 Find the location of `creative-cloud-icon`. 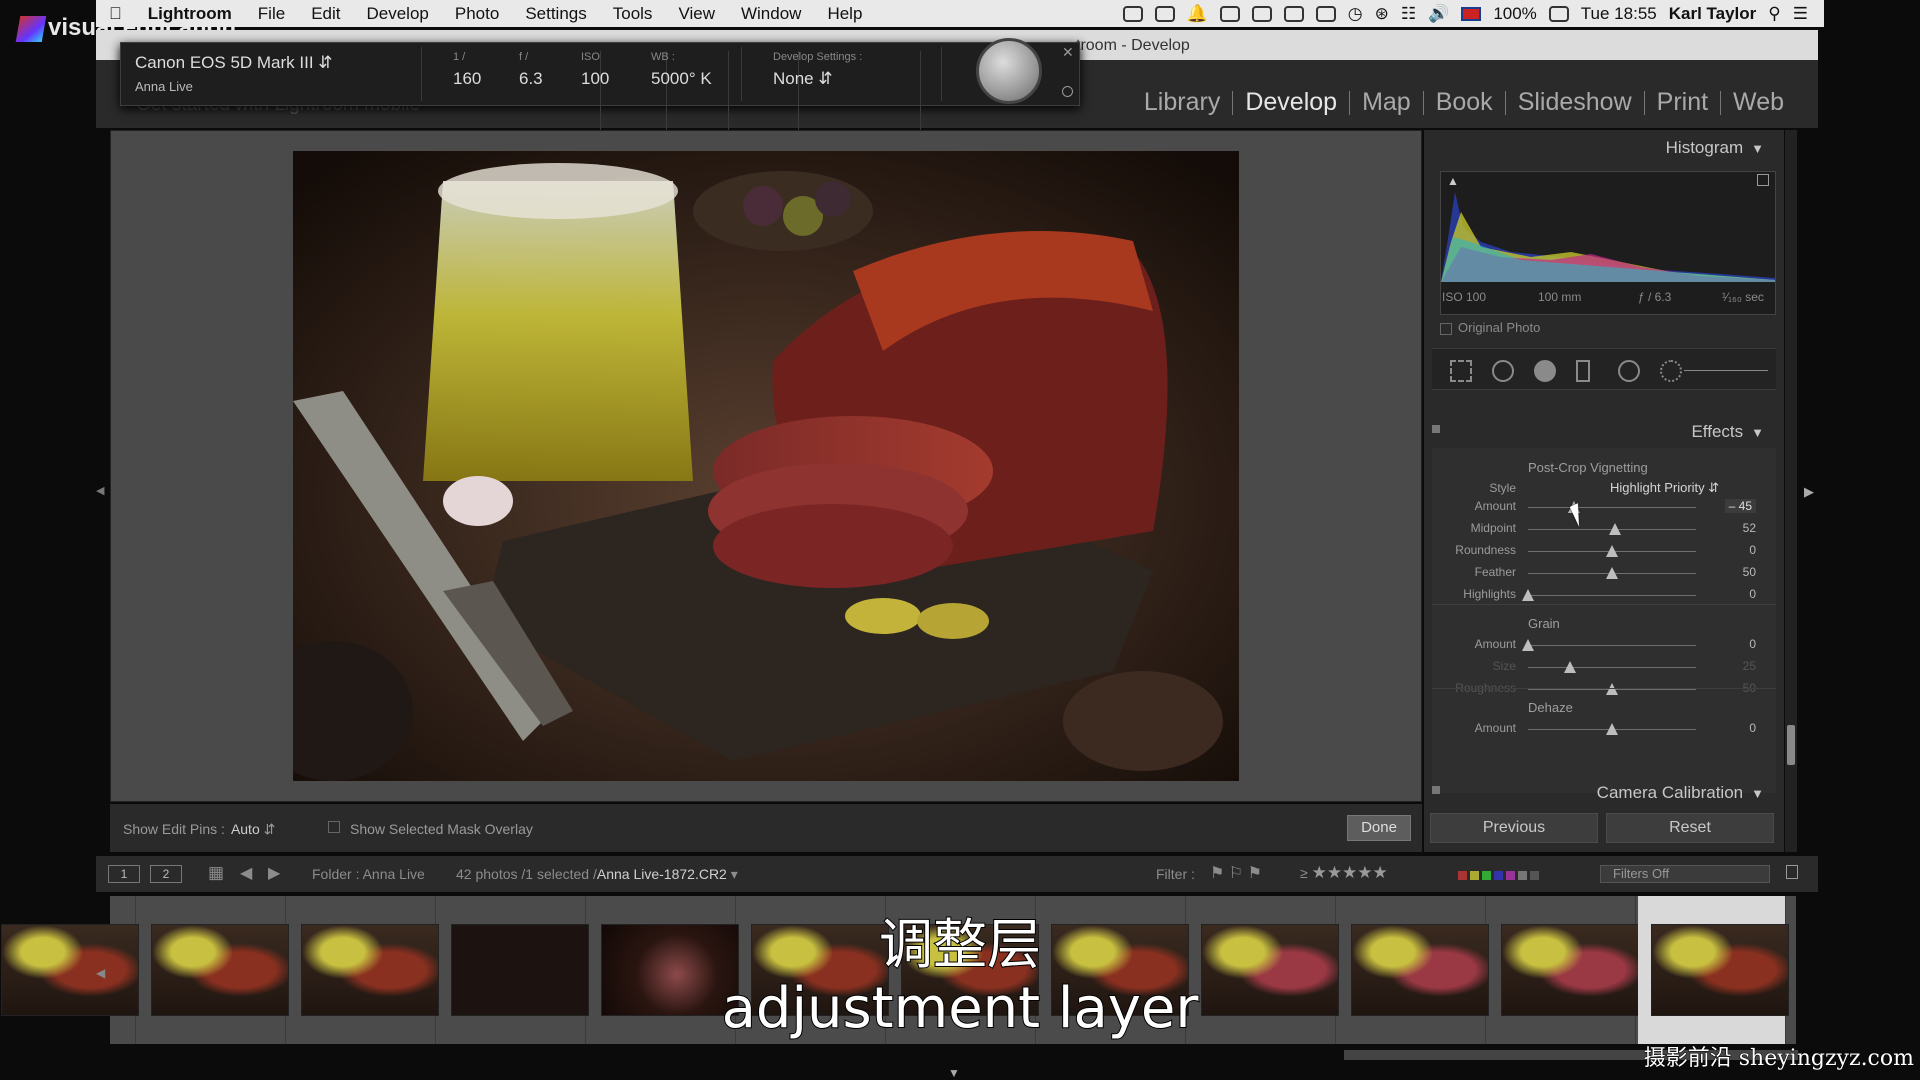

creative-cloud-icon is located at coordinates (1164, 13).